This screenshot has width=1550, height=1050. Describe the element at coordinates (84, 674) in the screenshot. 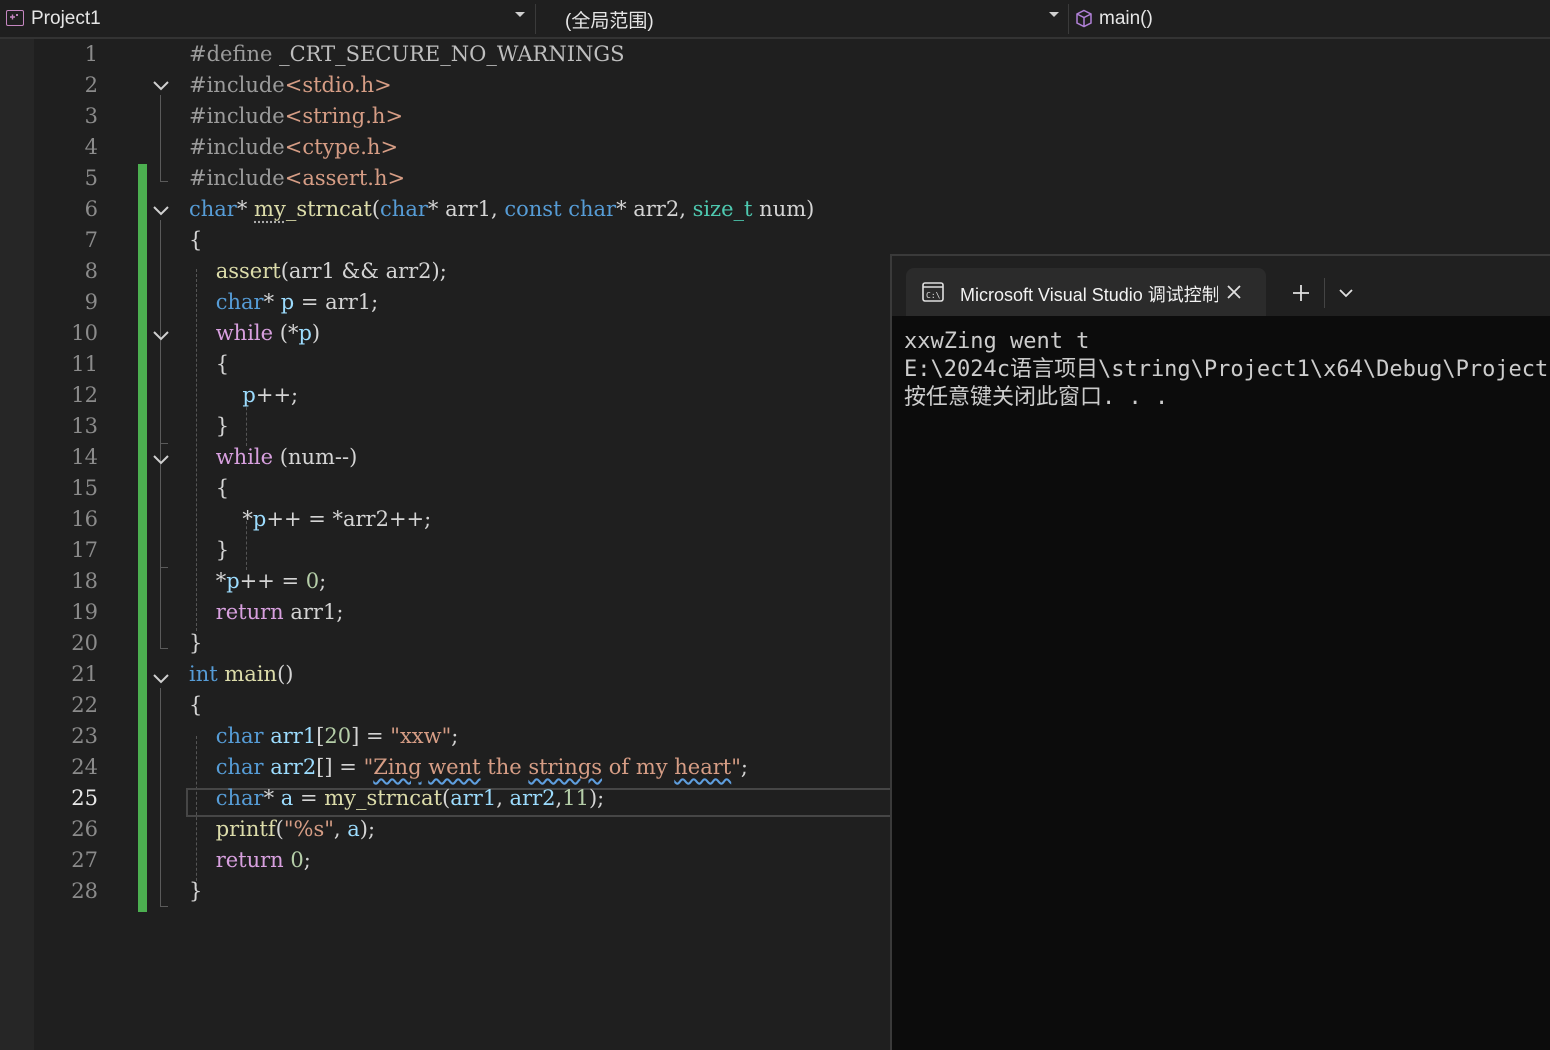

I see `line-number: 21` at that location.